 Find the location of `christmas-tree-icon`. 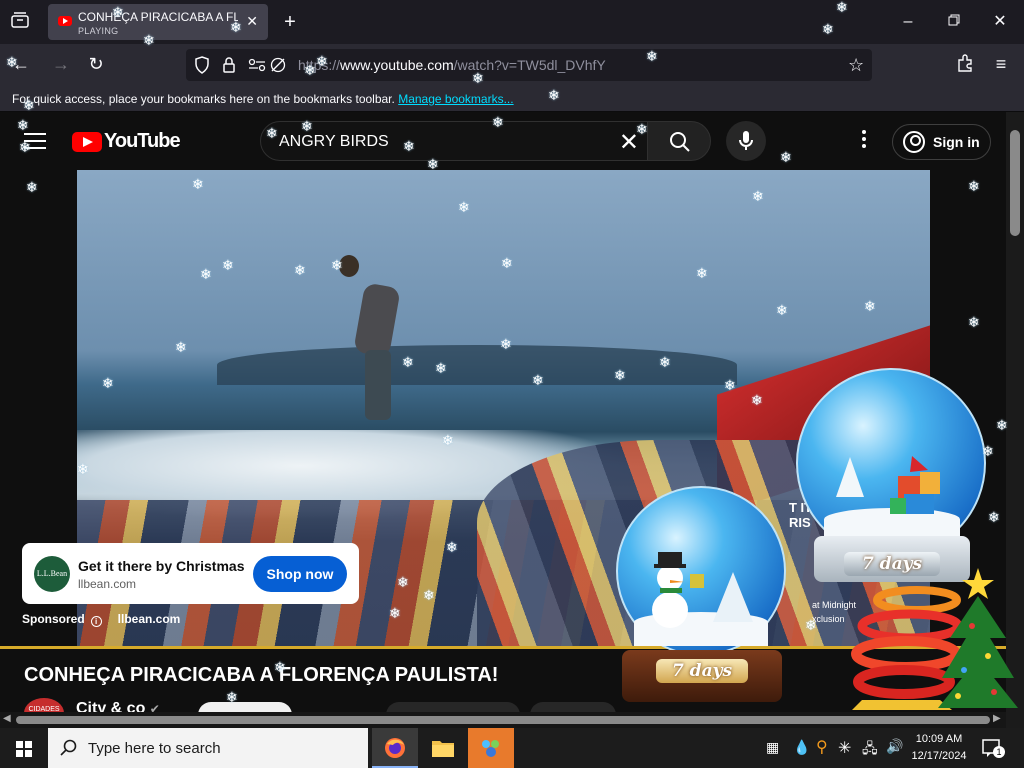

christmas-tree-icon is located at coordinates (978, 638).